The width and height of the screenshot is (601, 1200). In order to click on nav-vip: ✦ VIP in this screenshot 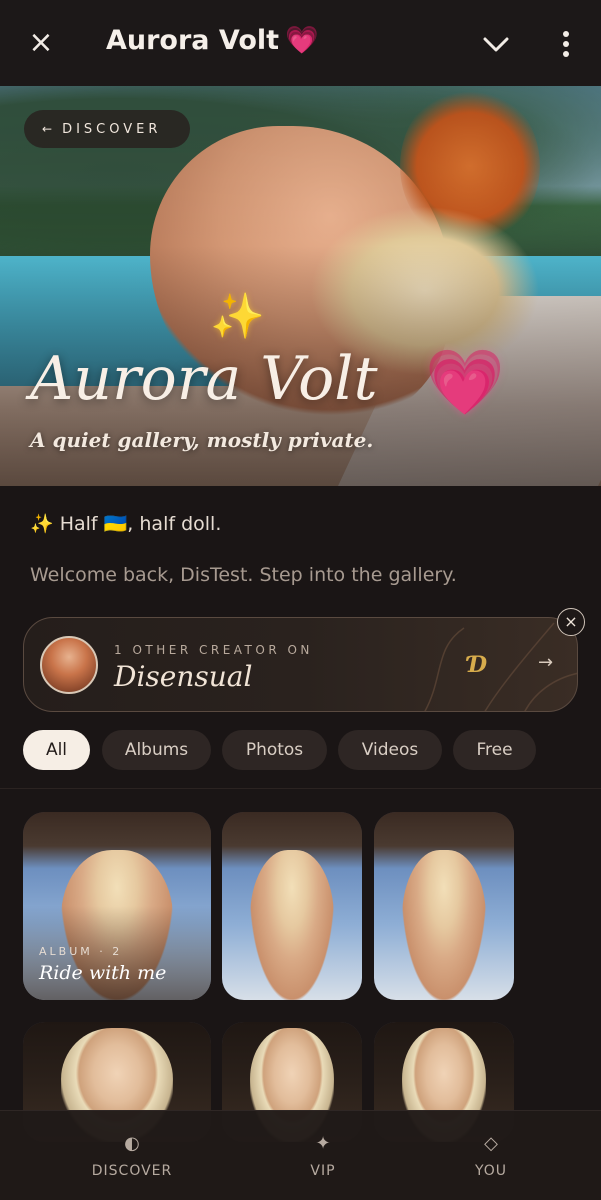, I will do `click(323, 1155)`.